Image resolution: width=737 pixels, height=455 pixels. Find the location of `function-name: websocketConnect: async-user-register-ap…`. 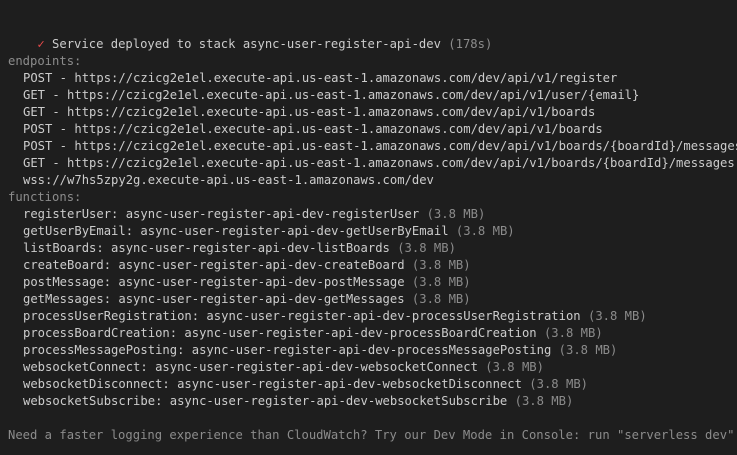

function-name: websocketConnect: async-user-register-ap… is located at coordinates (250, 367).